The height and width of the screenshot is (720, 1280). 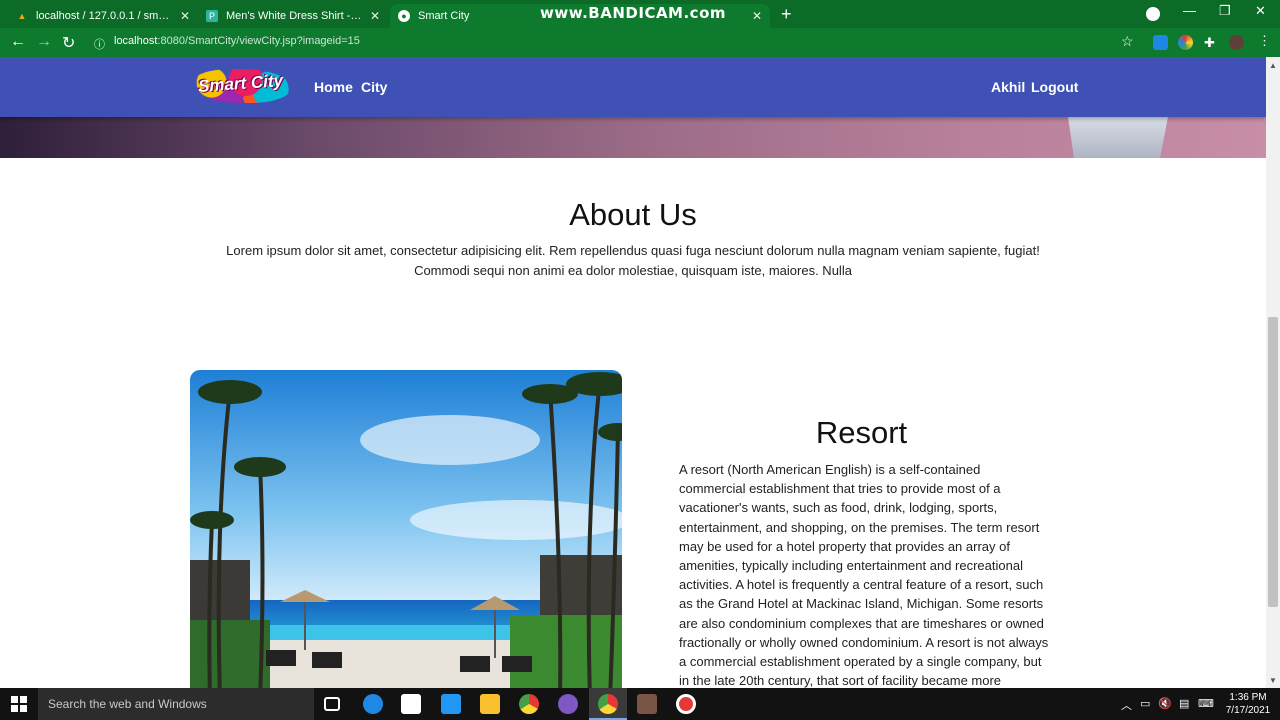 I want to click on nav-logout-link: Logout, so click(x=1054, y=87).